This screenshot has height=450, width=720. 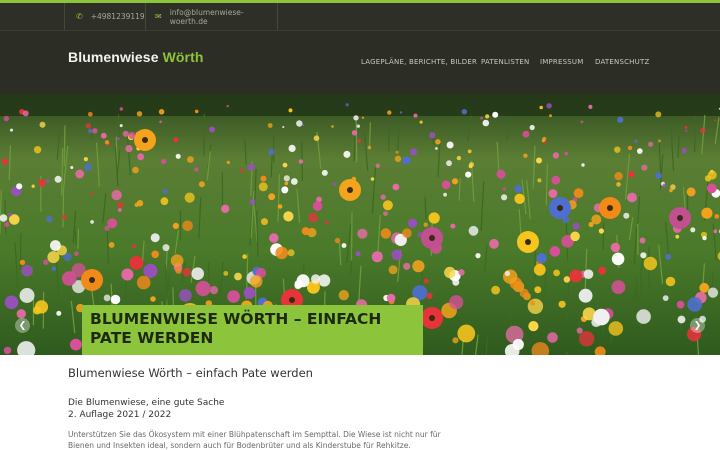 What do you see at coordinates (79, 16) in the screenshot?
I see `phone-icon: ✆` at bounding box center [79, 16].